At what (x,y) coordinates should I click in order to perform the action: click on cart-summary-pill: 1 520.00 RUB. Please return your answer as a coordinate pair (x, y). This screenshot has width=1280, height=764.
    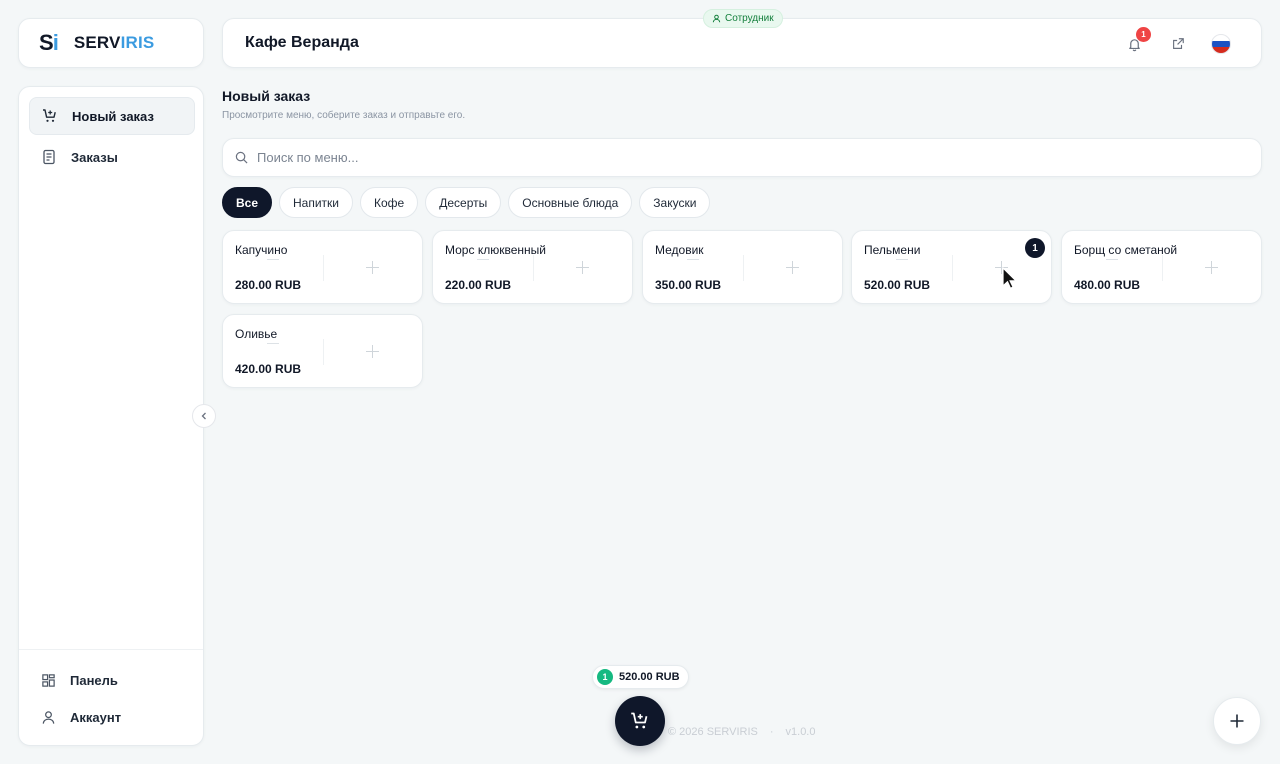
    Looking at the image, I should click on (640, 677).